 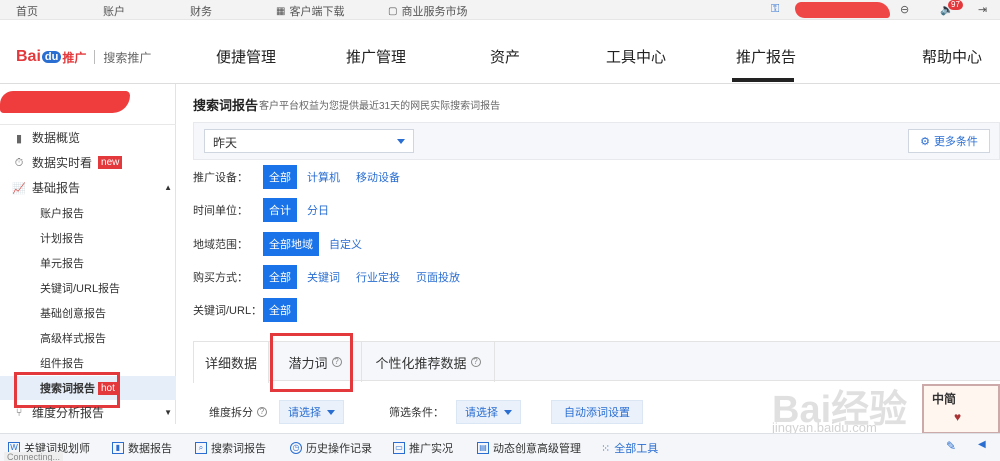 What do you see at coordinates (331, 448) in the screenshot?
I see `tool-history: ◷ 历史操作记录` at bounding box center [331, 448].